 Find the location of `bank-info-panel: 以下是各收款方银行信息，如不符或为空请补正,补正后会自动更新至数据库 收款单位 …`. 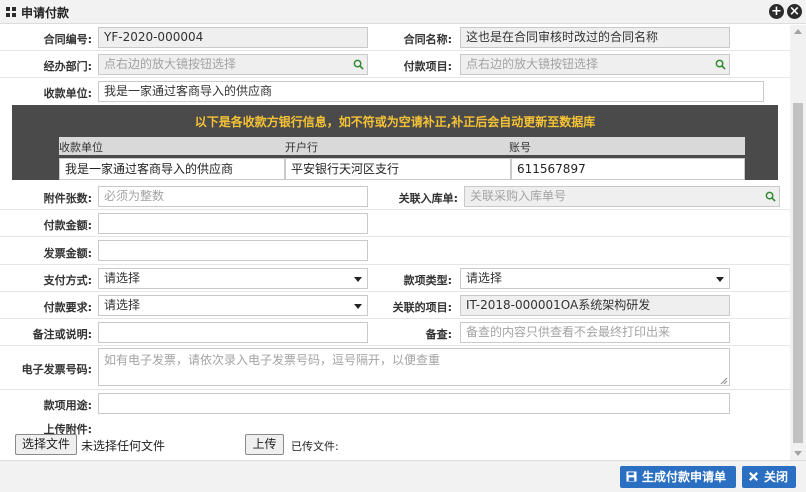

bank-info-panel: 以下是各收款方银行信息，如不符或为空请补正,补正后会自动更新至数据库 收款单位 … is located at coordinates (395, 142).